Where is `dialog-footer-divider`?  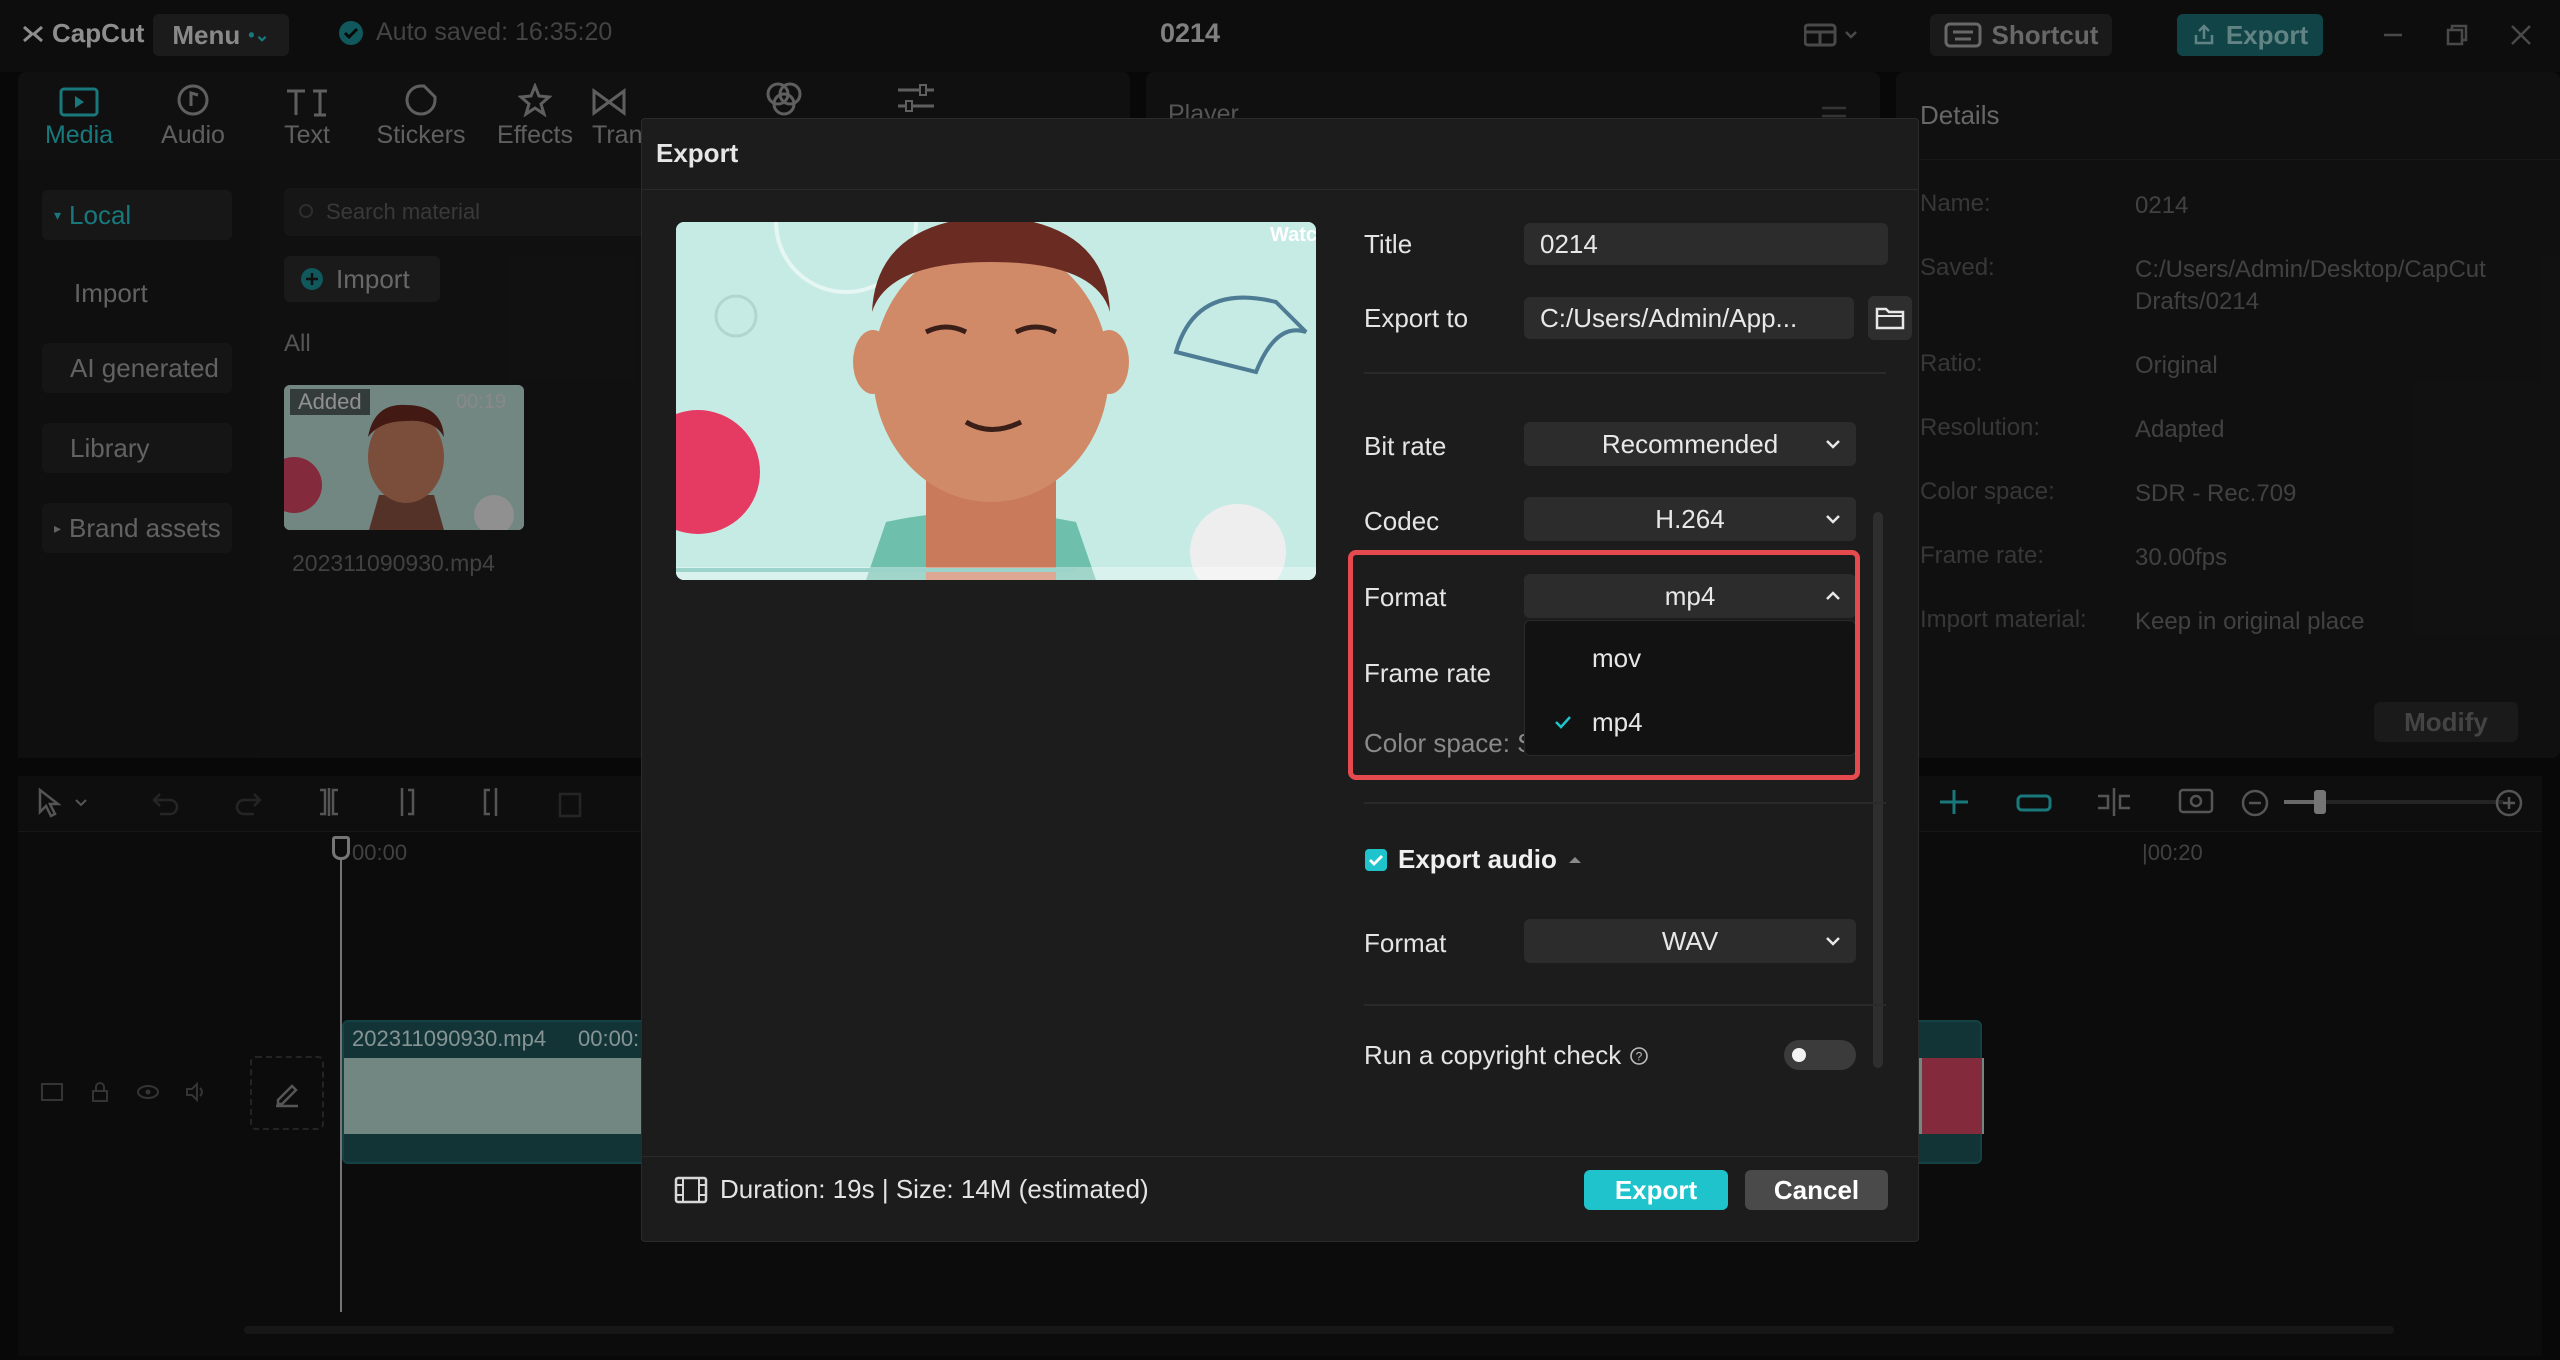
dialog-footer-divider is located at coordinates (1280, 1156).